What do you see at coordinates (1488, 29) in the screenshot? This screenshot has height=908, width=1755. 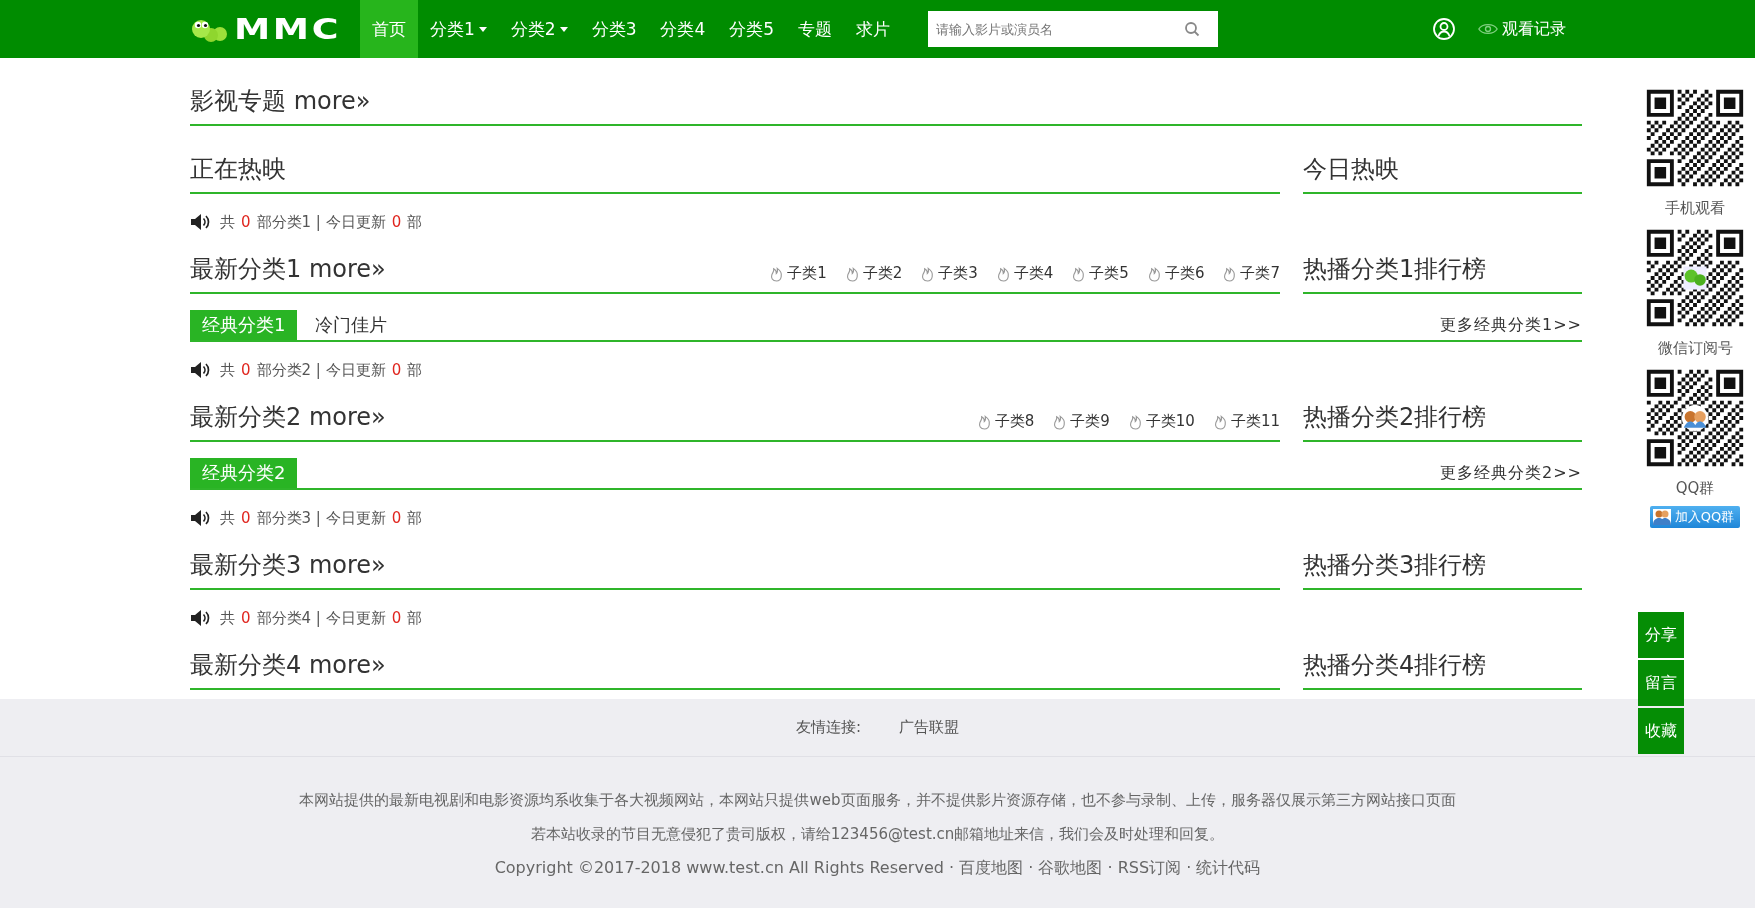 I see `eye-icon` at bounding box center [1488, 29].